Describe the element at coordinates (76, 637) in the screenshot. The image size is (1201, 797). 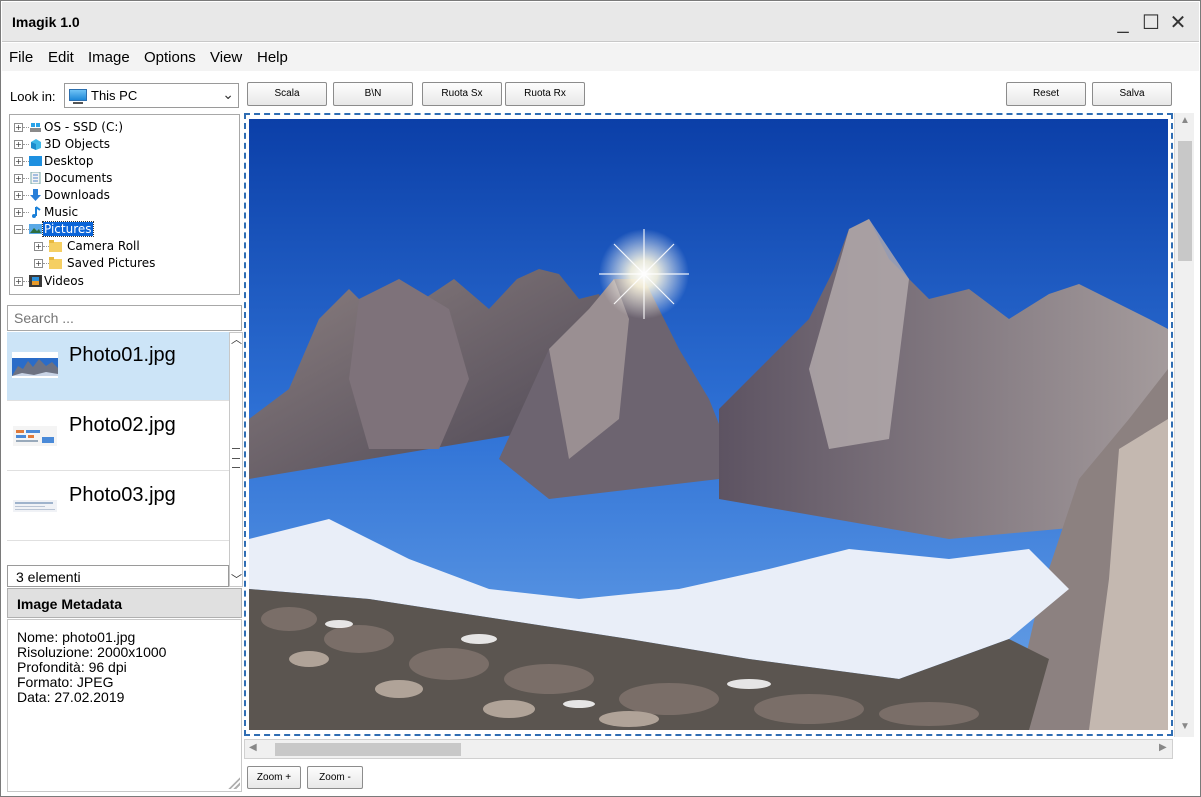
I see `metadata-name: Nome: photo01.jpg` at that location.